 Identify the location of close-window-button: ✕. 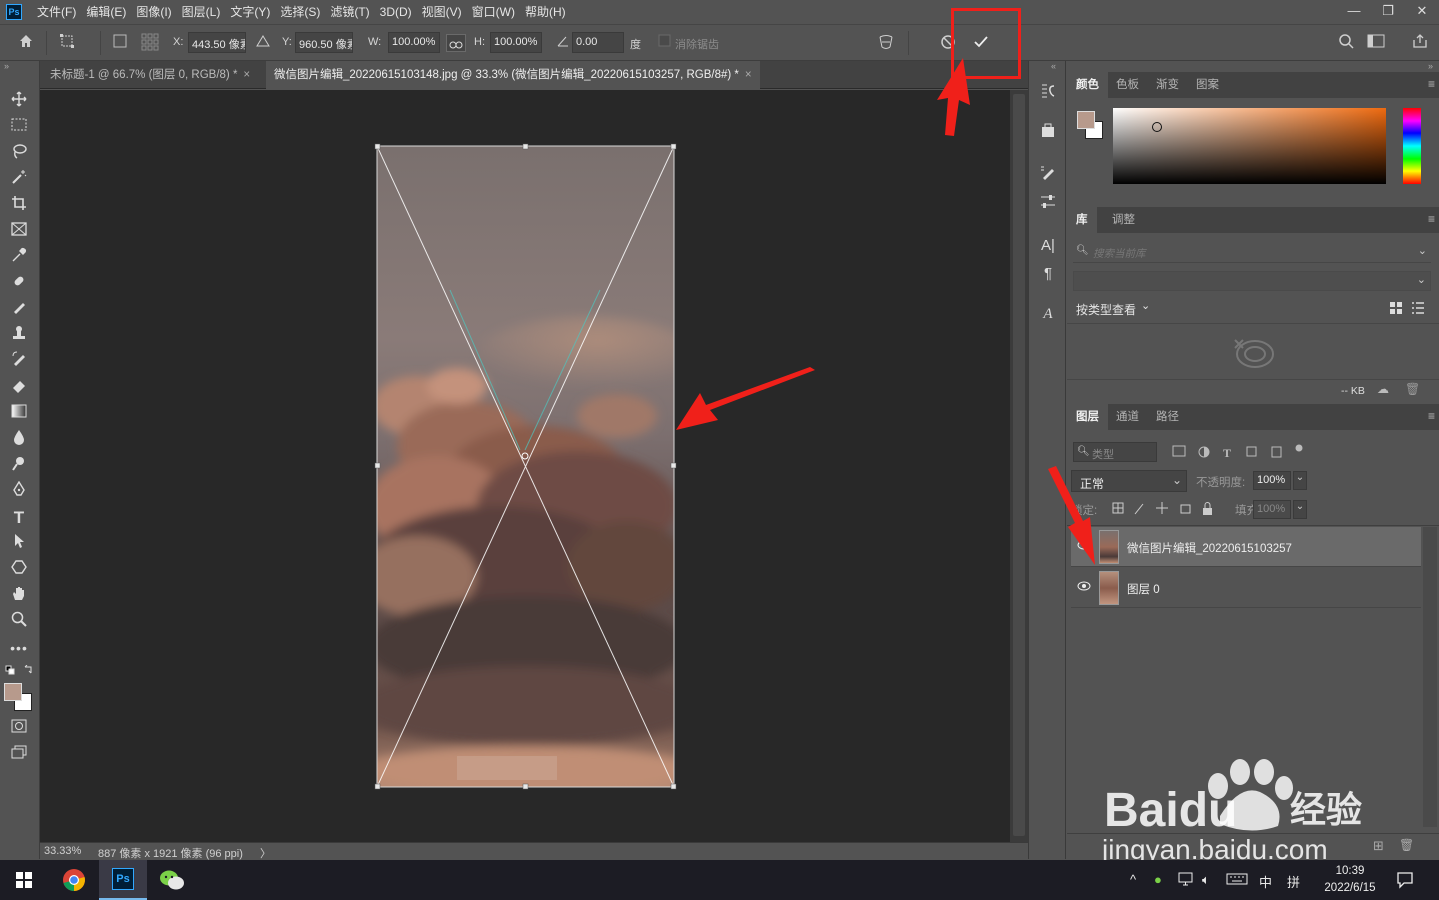
(1422, 11).